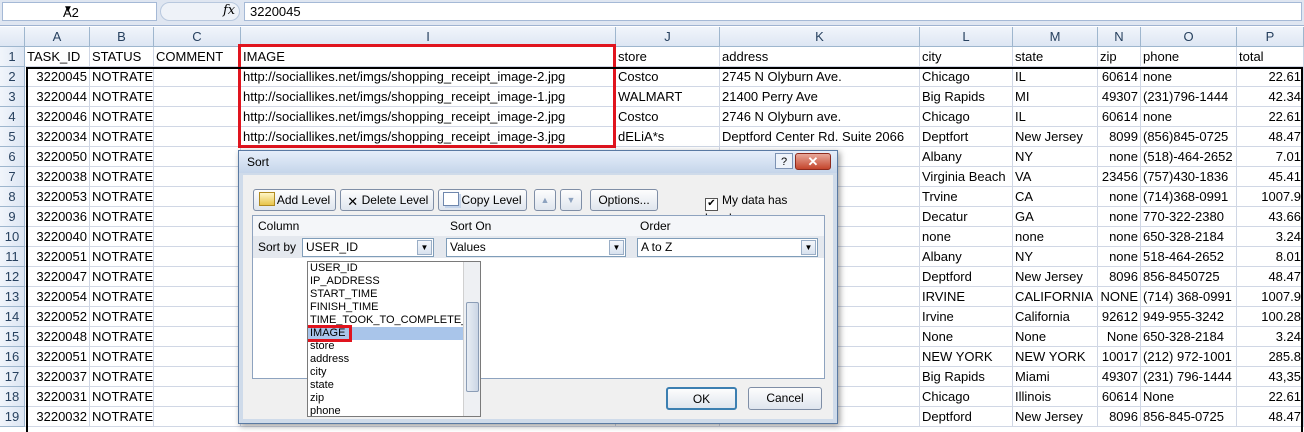 The image size is (1304, 432). I want to click on table-cell: (518)-464-2652, so click(1189, 157).